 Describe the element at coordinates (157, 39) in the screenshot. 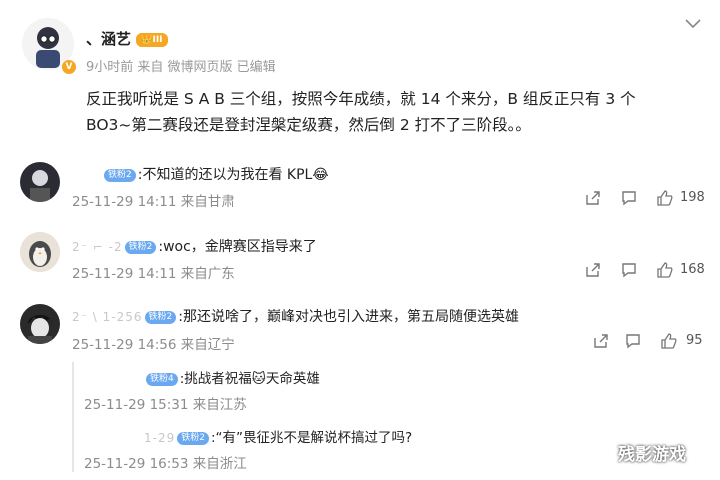

I see `vip-level-text: III` at that location.